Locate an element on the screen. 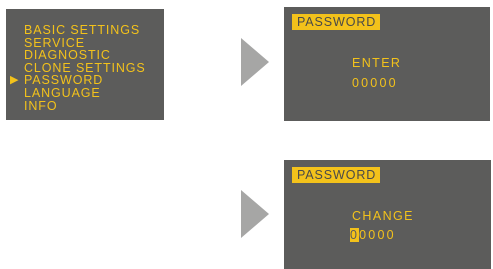  password-code-rest: 0000 is located at coordinates (377, 235).